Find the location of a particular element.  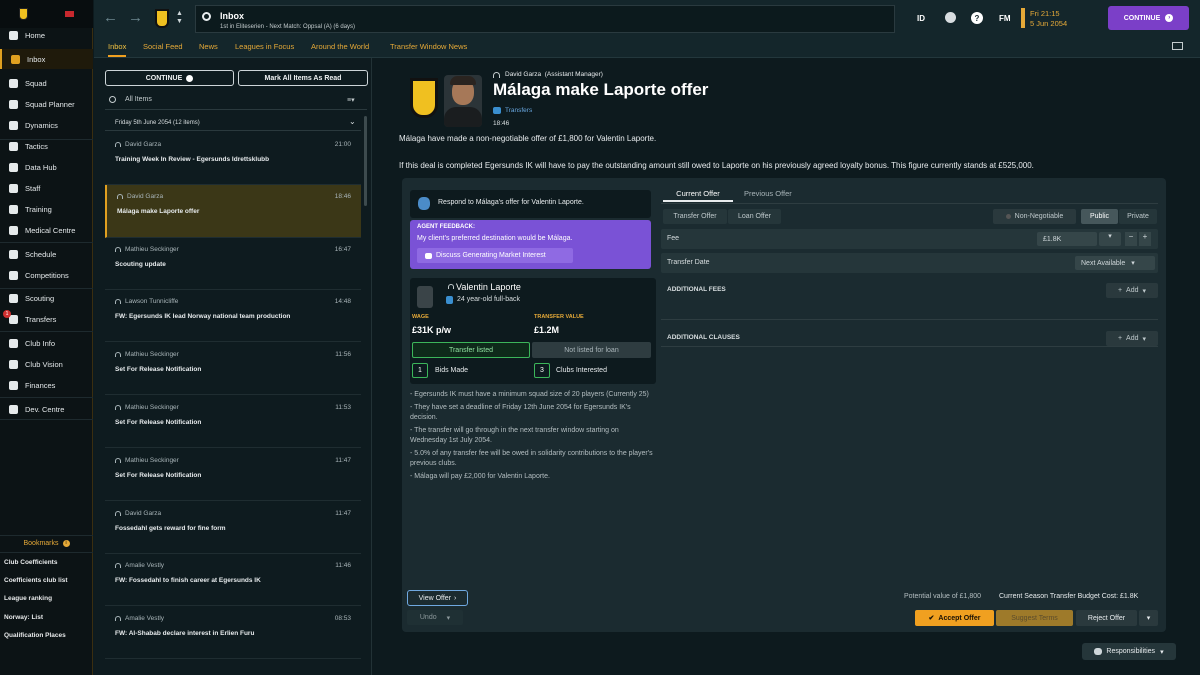

message-sender: David Garza is located at coordinates (145, 196).